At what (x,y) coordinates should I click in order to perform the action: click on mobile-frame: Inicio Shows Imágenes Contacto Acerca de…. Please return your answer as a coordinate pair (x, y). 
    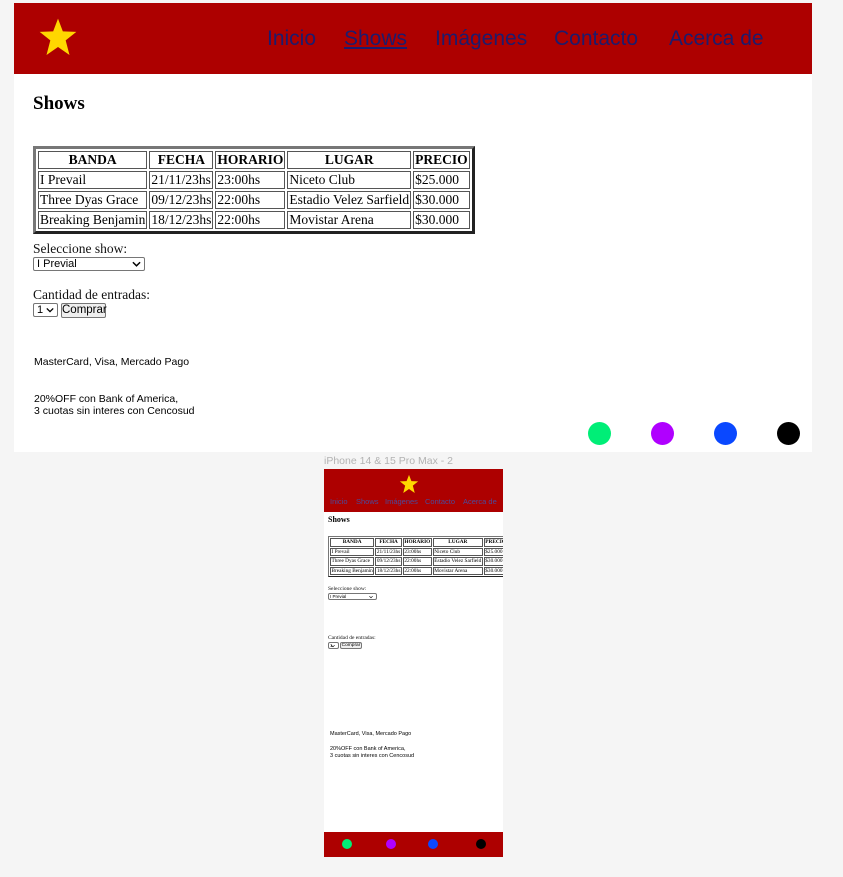
    Looking at the image, I should click on (413, 663).